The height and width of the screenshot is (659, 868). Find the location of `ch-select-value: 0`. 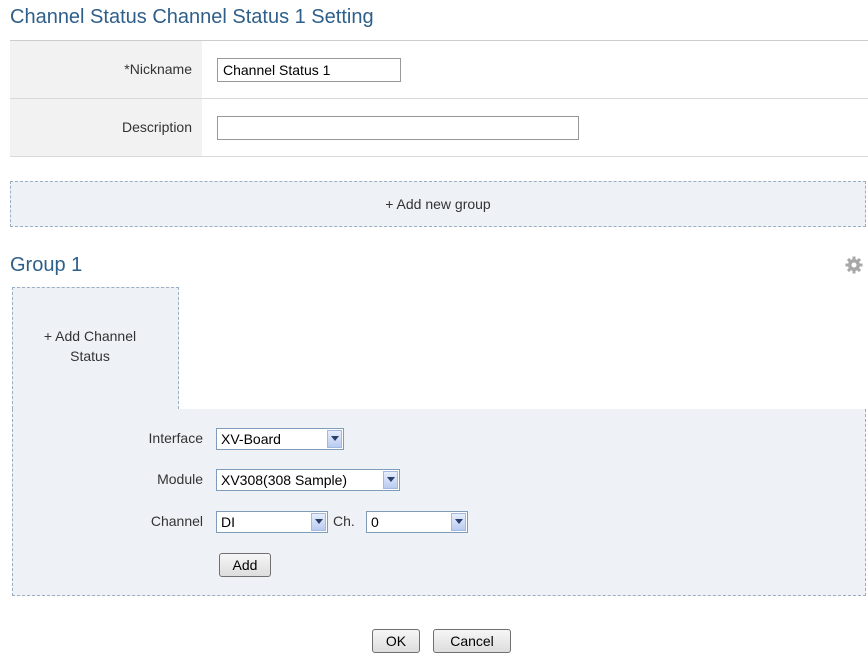

ch-select-value: 0 is located at coordinates (375, 522).